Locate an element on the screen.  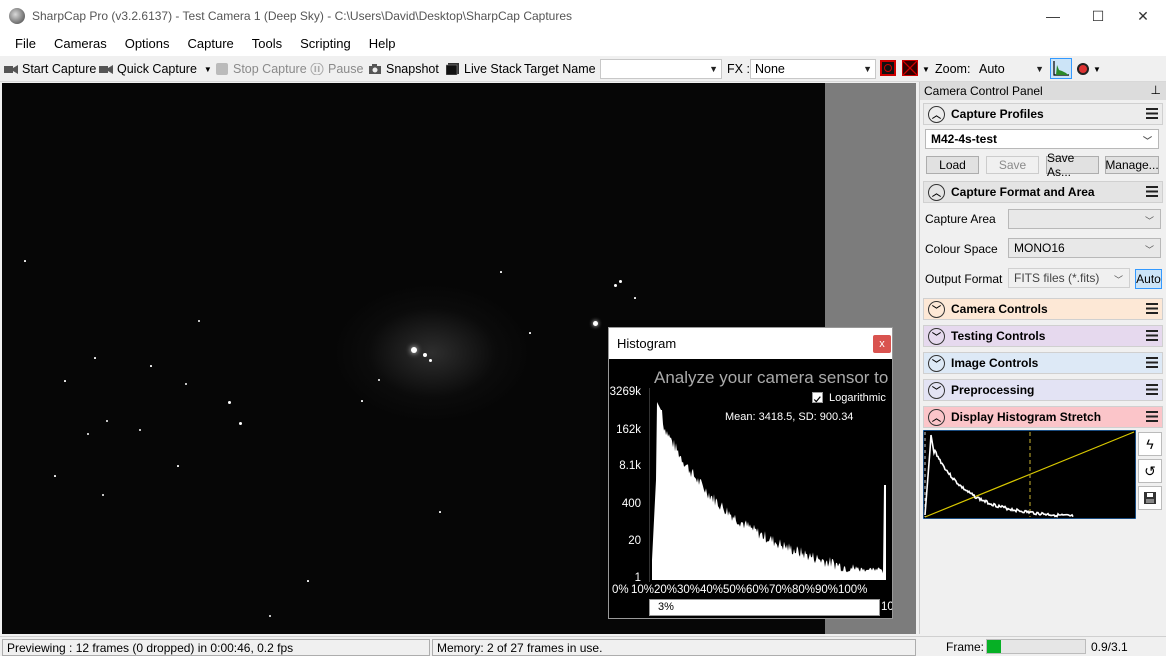
x-tick-label: 90% is located at coordinates (827, 590).